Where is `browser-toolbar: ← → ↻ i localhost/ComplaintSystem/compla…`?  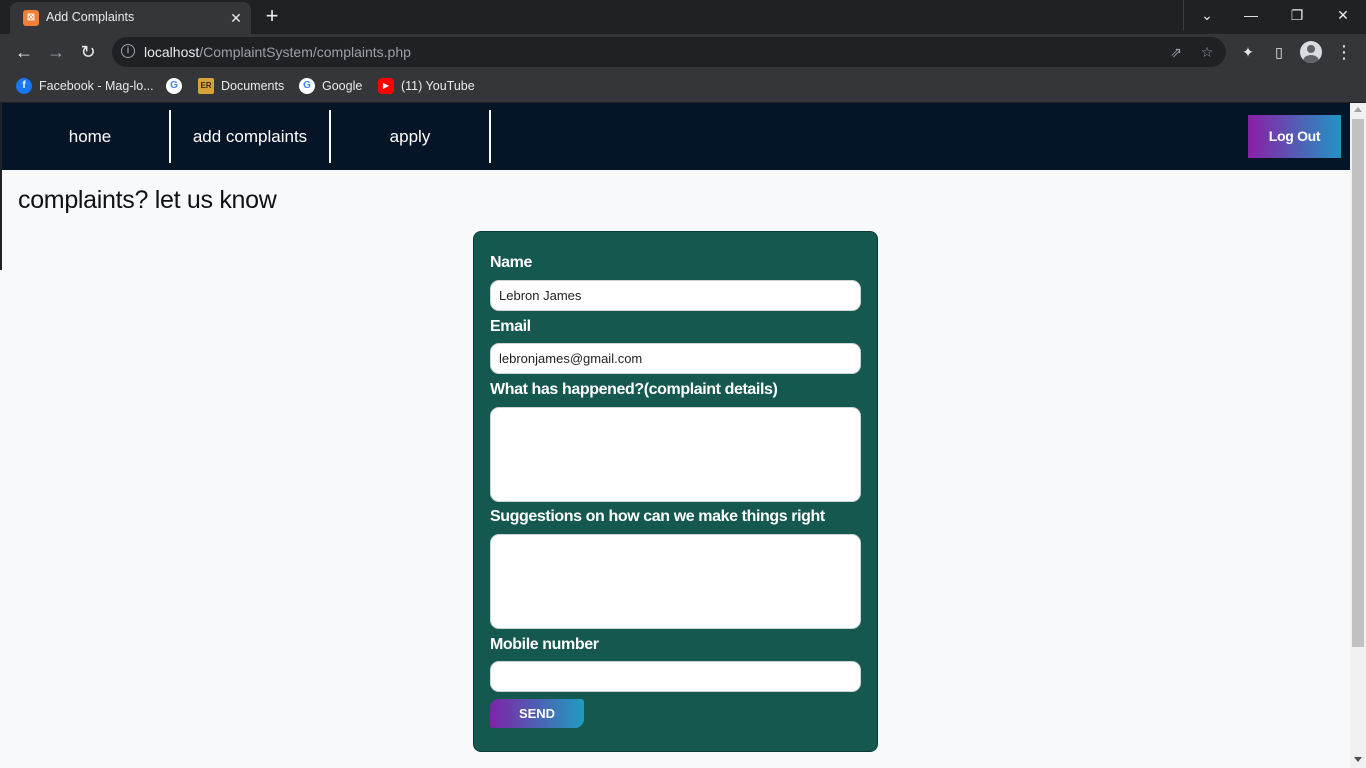
browser-toolbar: ← → ↻ i localhost/ComplaintSystem/compla… is located at coordinates (683, 52).